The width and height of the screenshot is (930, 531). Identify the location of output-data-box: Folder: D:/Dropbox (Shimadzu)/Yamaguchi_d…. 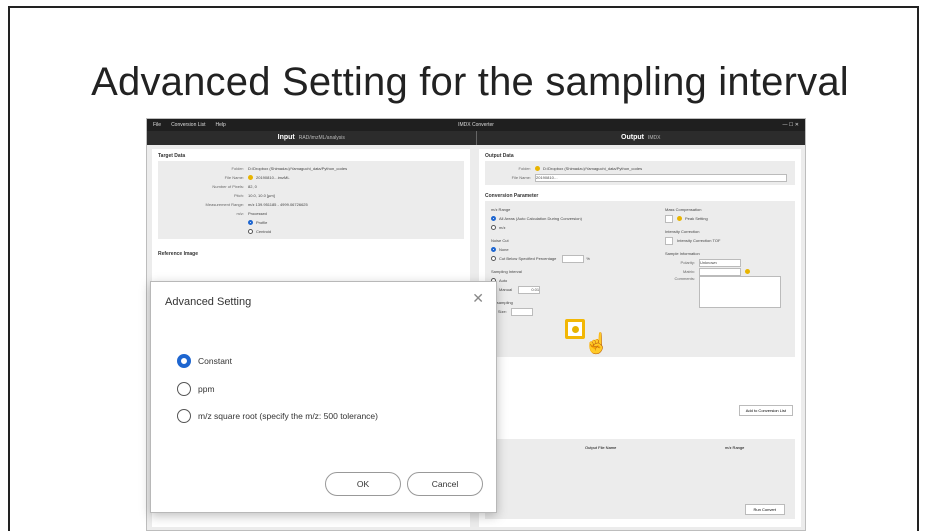
(640, 173).